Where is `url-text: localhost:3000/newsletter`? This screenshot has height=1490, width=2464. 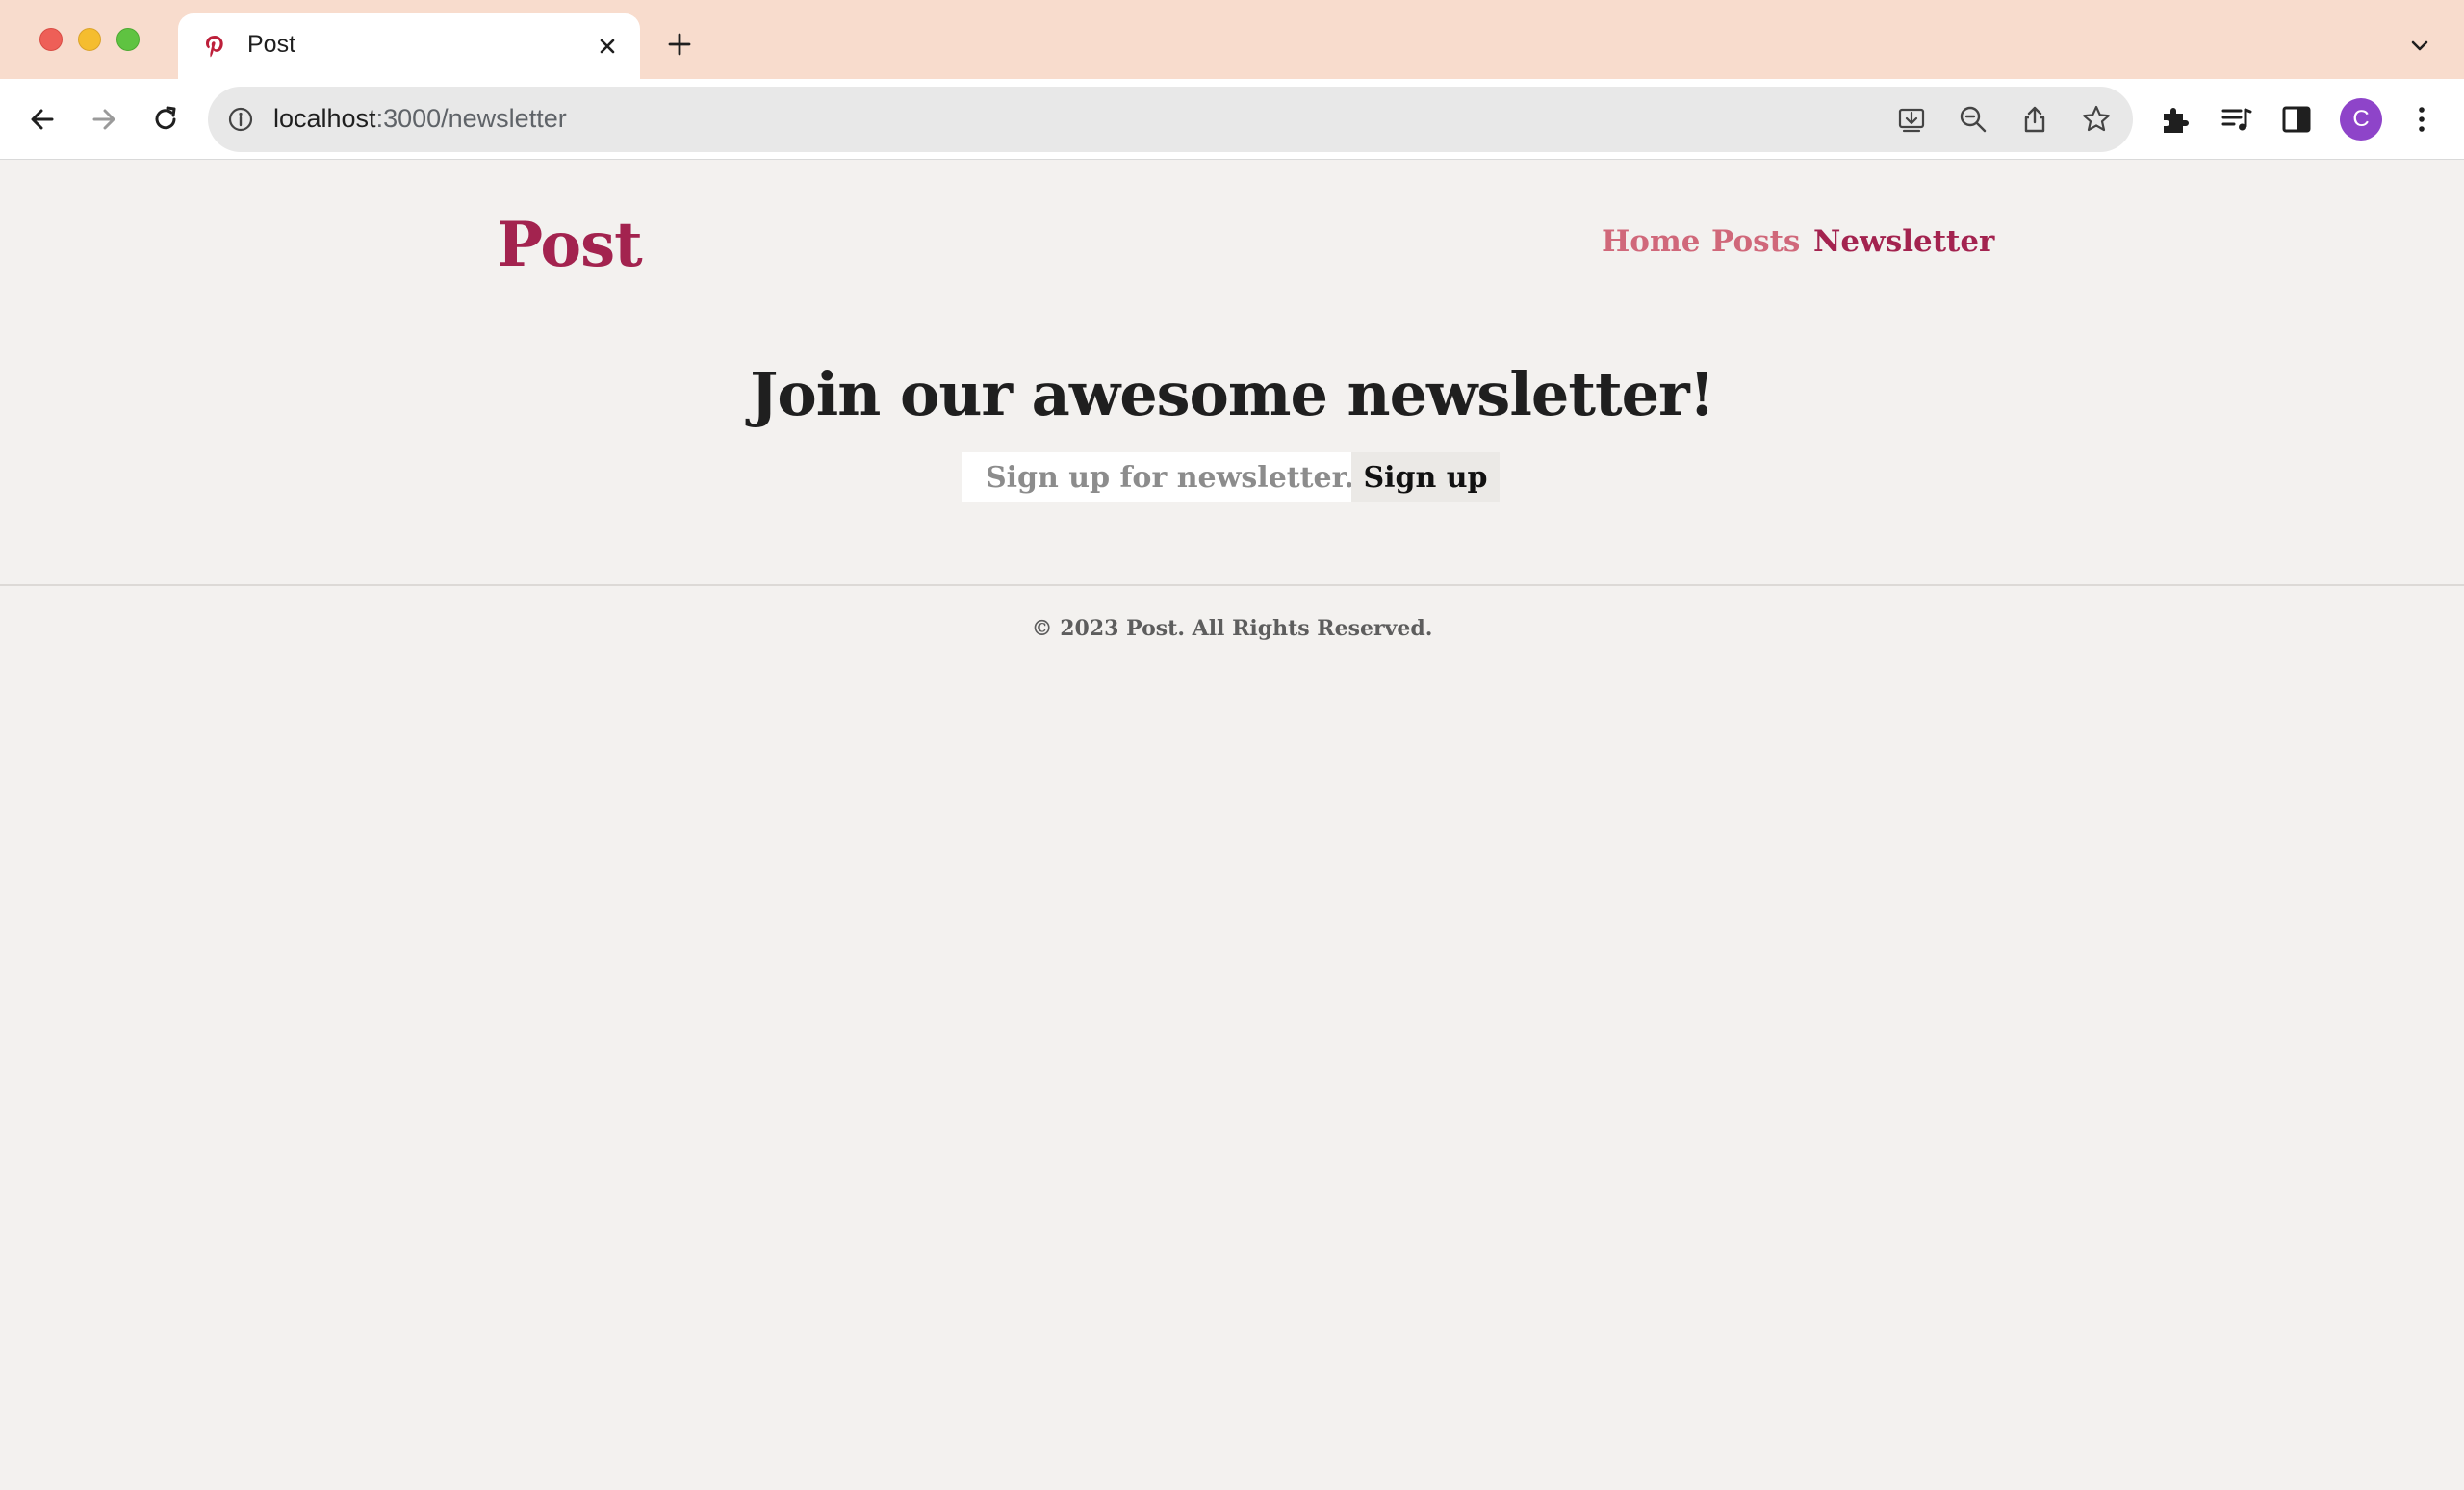
url-text: localhost:3000/newsletter is located at coordinates (420, 119).